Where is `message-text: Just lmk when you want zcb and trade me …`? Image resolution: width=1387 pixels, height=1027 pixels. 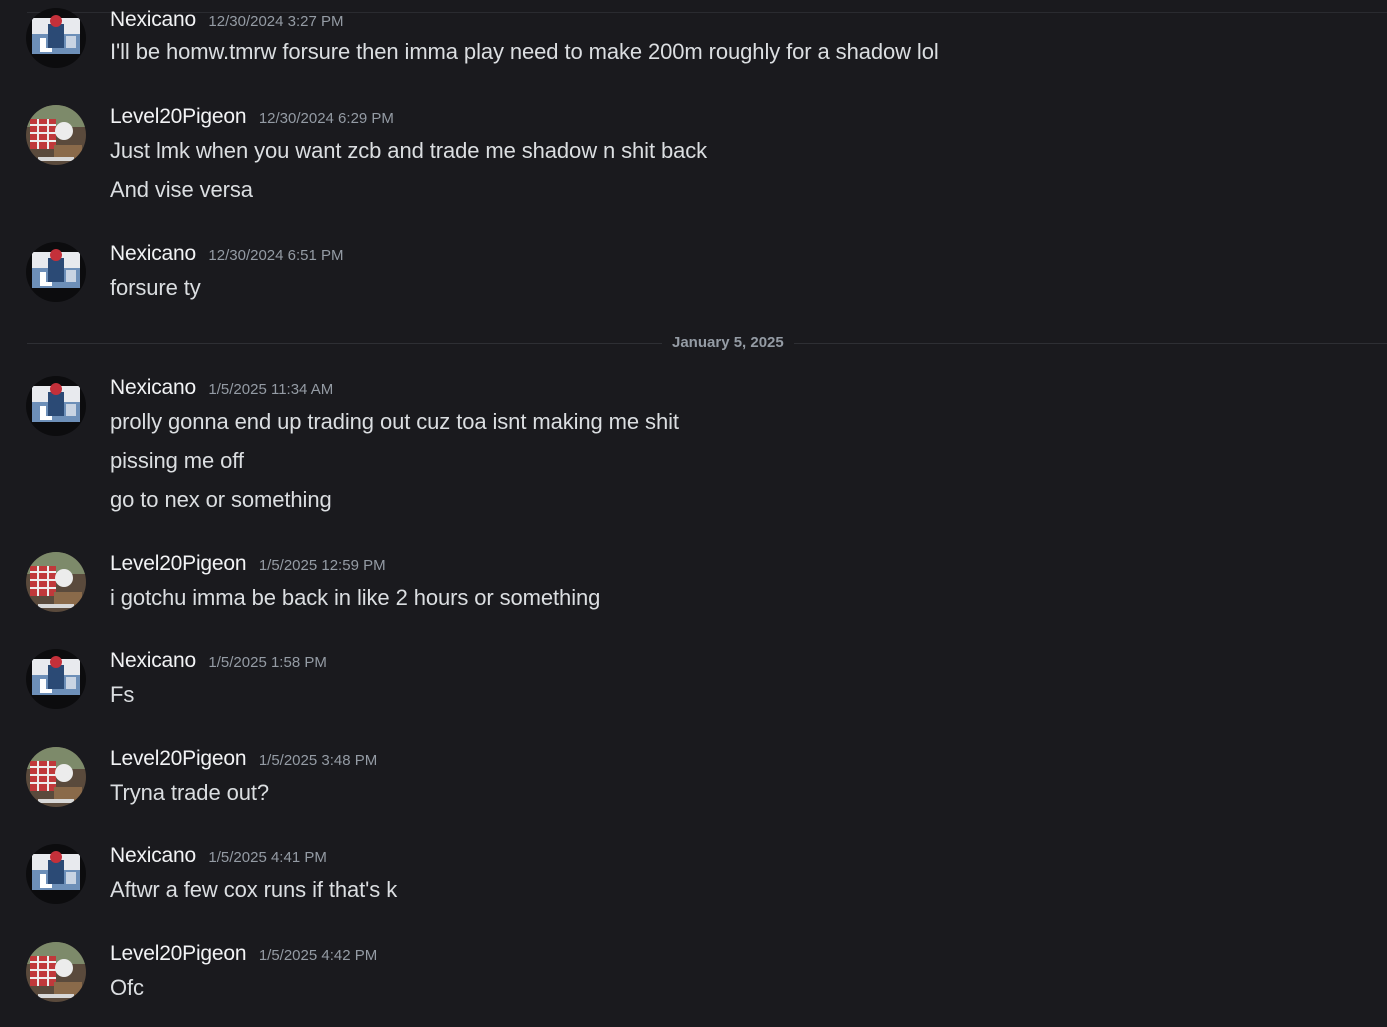 message-text: Just lmk when you want zcb and trade me … is located at coordinates (409, 150).